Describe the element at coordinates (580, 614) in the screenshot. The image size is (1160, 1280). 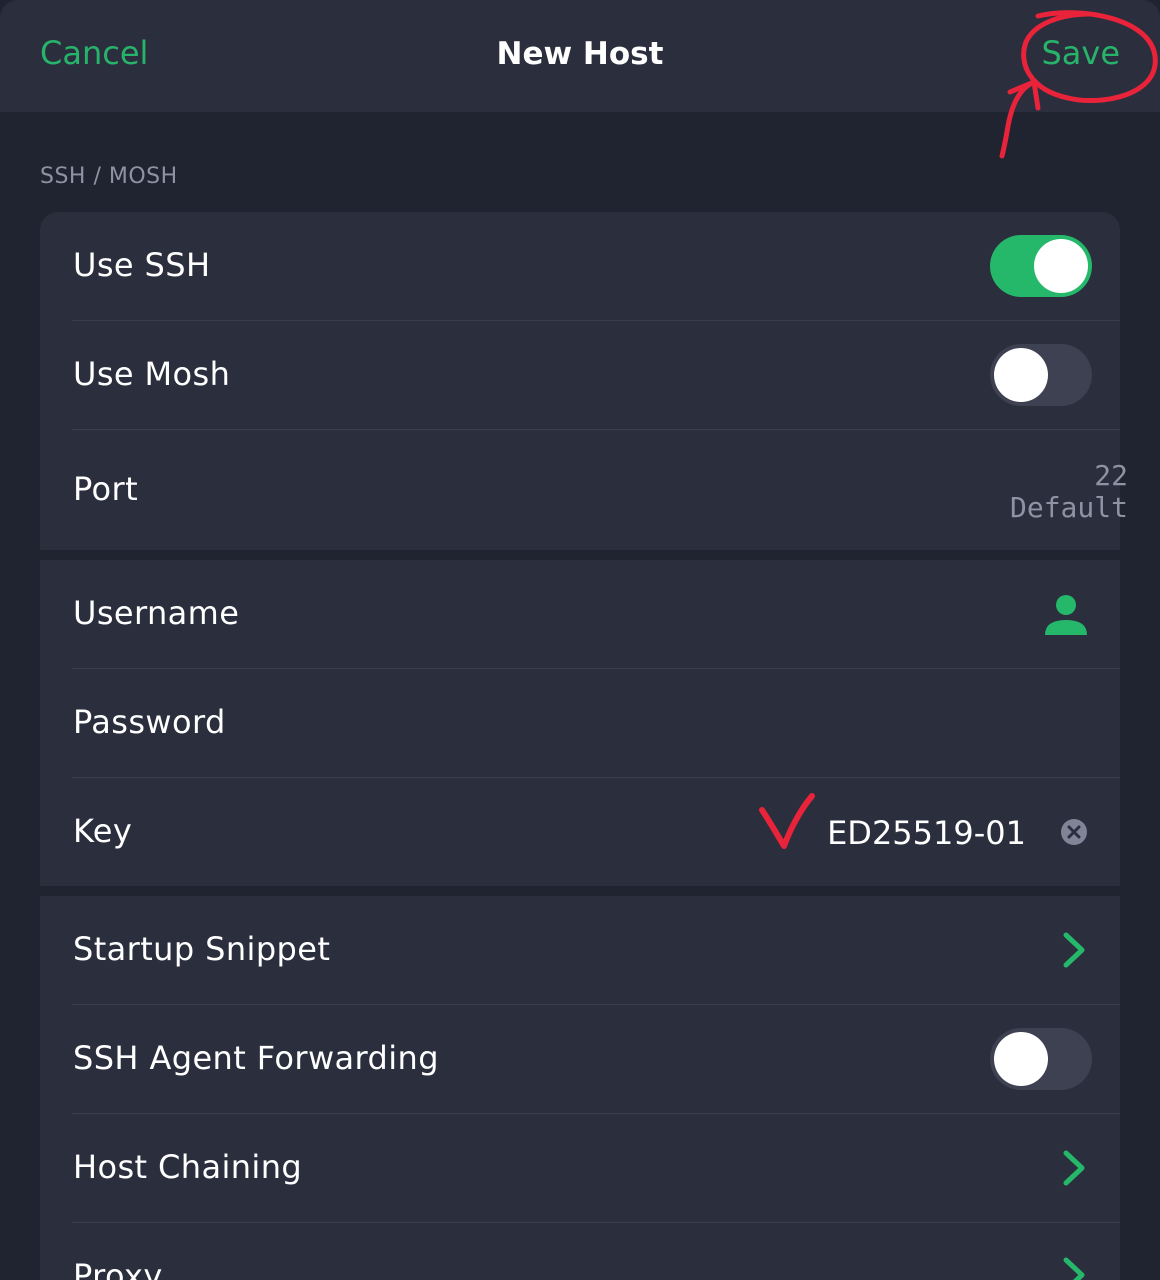
I see `username-row: Username` at that location.